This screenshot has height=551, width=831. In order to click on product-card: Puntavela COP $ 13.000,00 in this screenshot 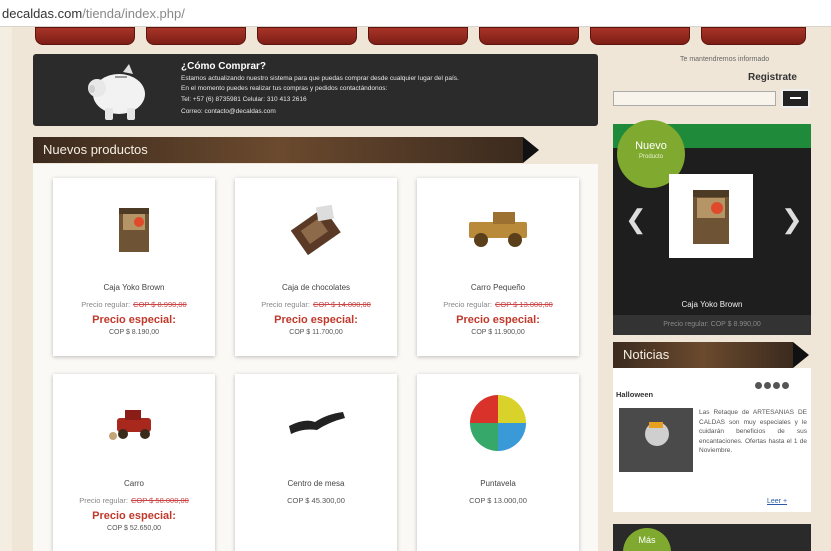, I will do `click(498, 462)`.